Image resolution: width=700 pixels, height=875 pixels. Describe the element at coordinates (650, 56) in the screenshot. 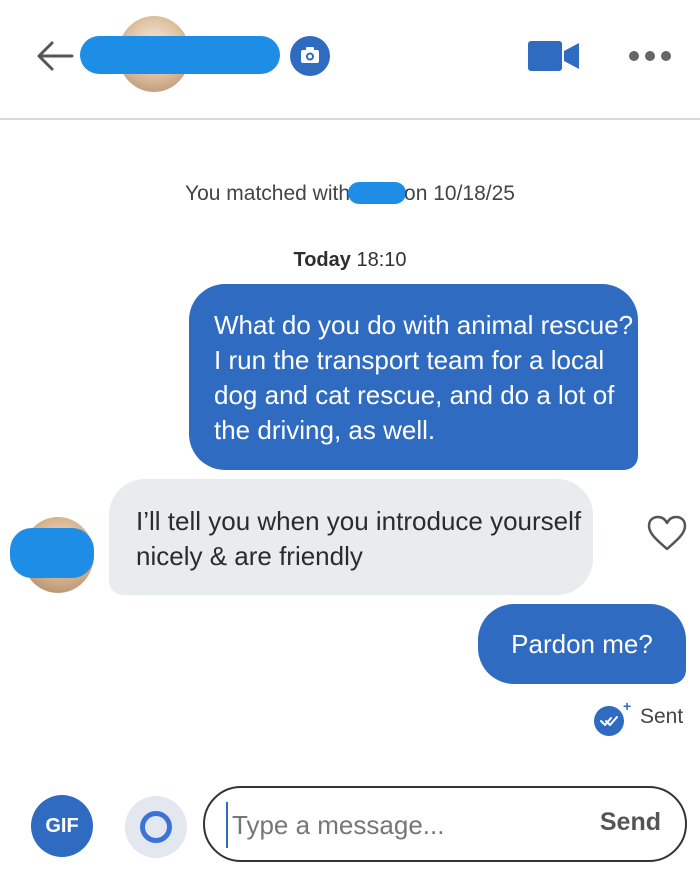

I see `more-horizontal-icon` at that location.